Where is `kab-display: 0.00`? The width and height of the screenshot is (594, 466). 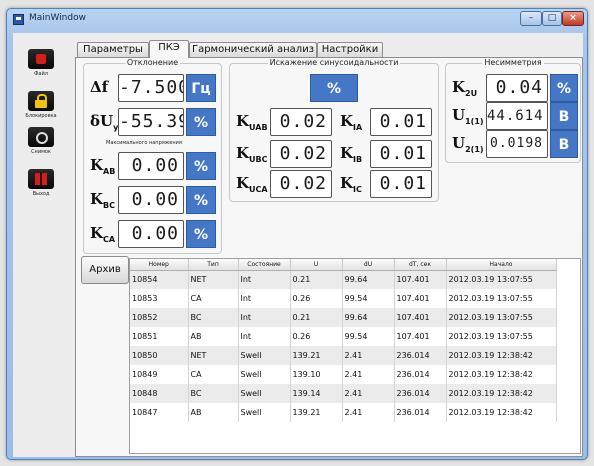
kab-display: 0.00 is located at coordinates (151, 166).